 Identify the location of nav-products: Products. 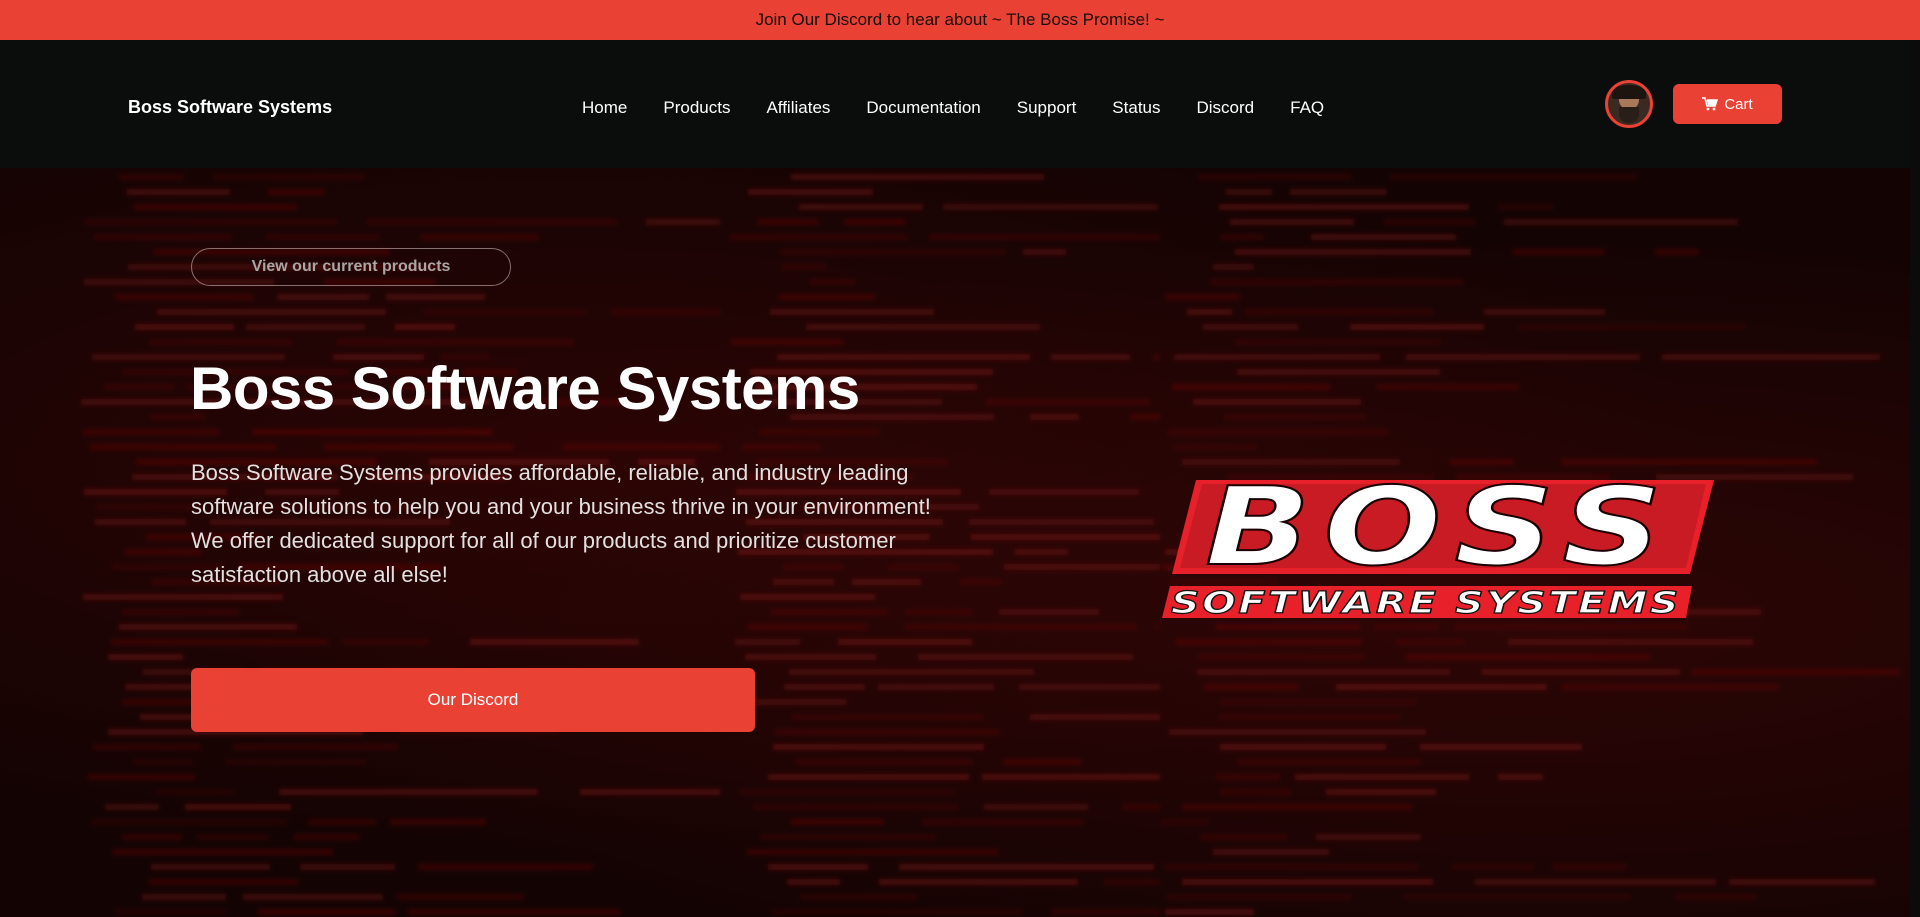
(696, 108).